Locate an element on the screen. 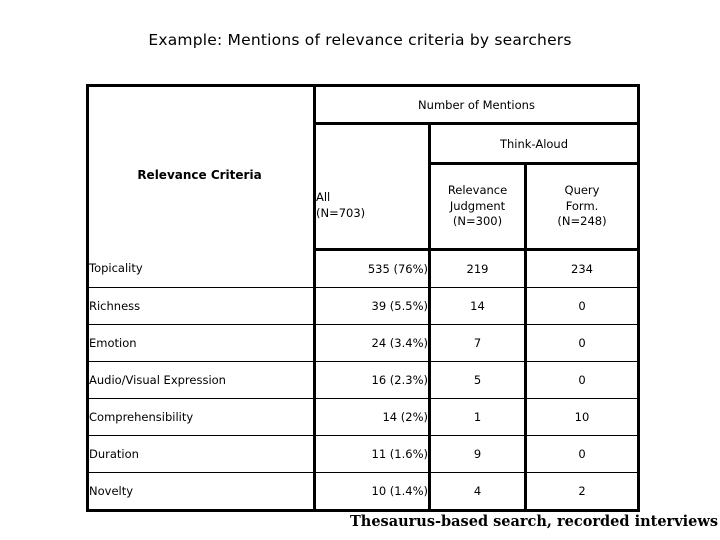 The height and width of the screenshot is (540, 720). cell-all: 535 (76%) is located at coordinates (371, 268).